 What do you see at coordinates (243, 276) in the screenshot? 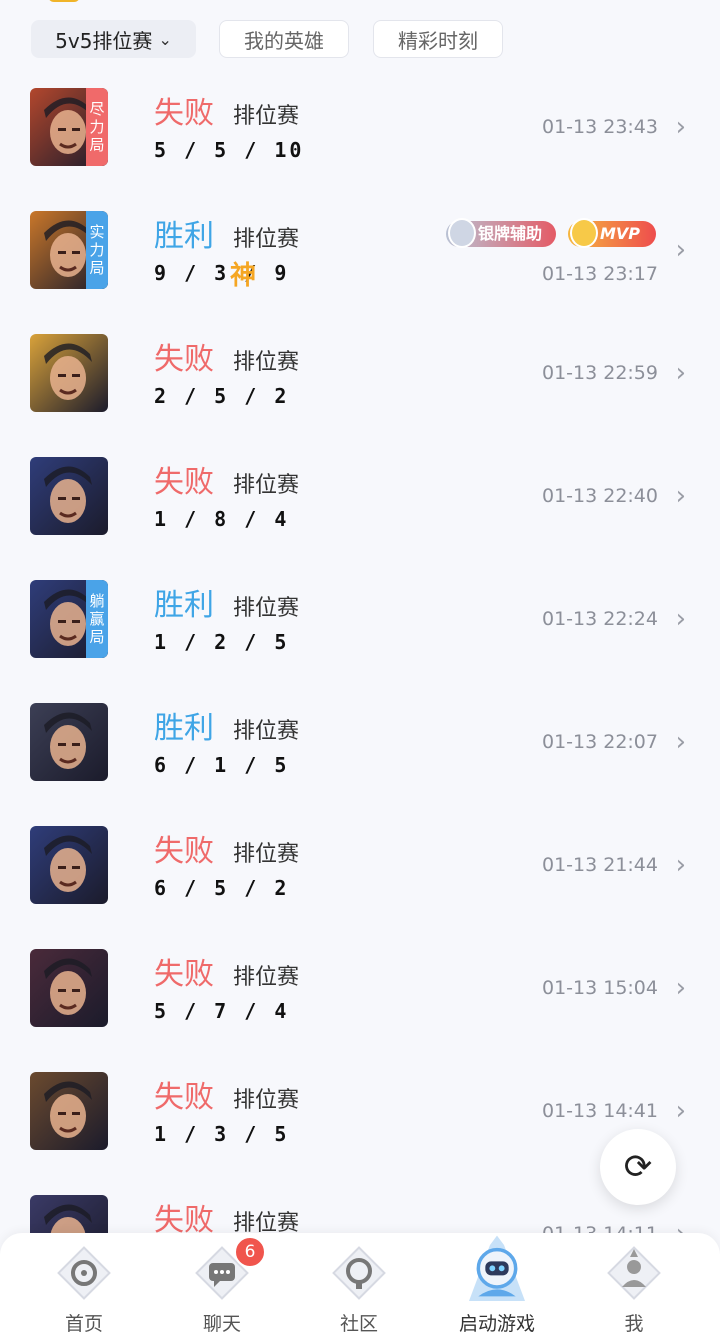
I see `god-mark-icon: 神` at bounding box center [243, 276].